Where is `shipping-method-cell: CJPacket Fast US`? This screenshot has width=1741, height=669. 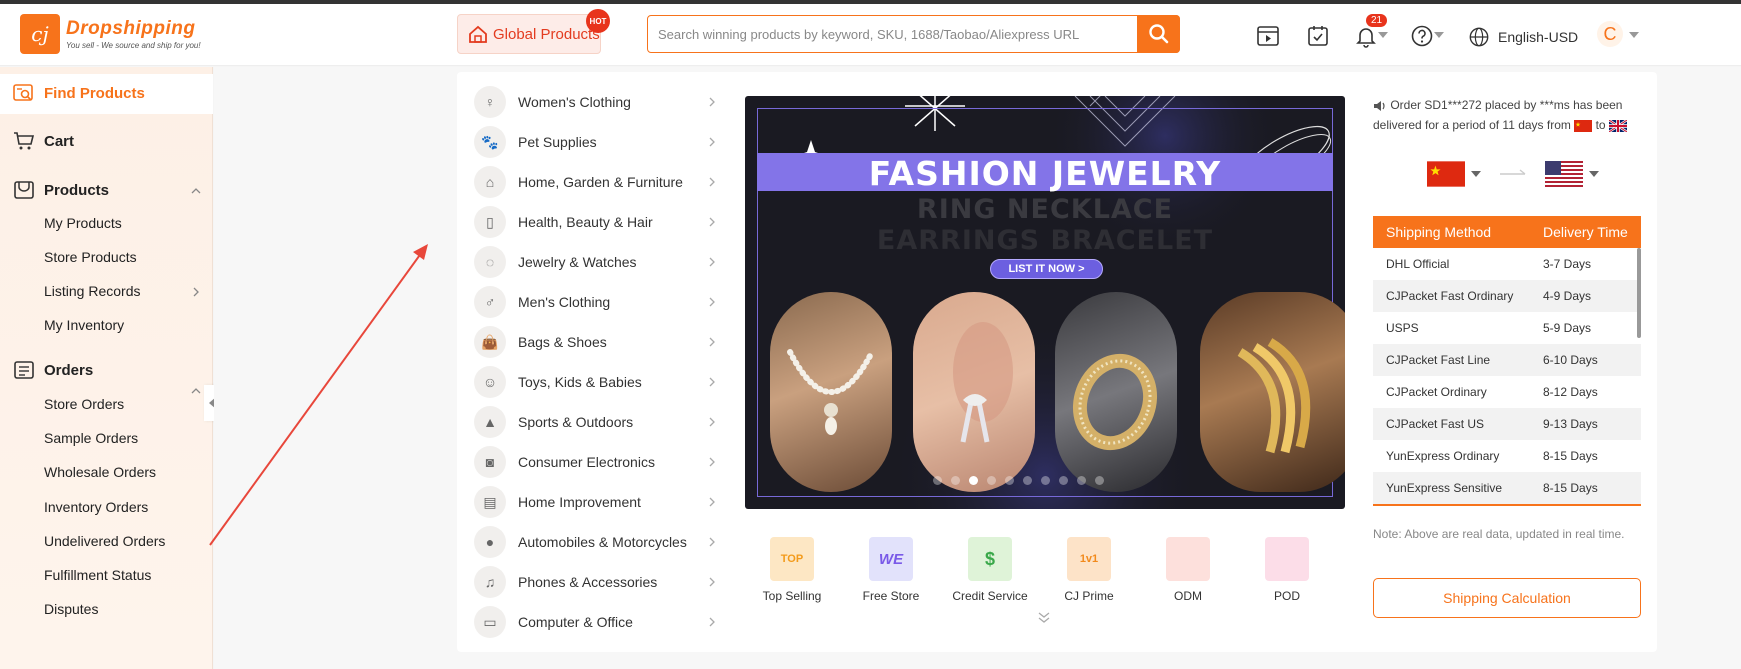
shipping-method-cell: CJPacket Fast US is located at coordinates (1435, 424).